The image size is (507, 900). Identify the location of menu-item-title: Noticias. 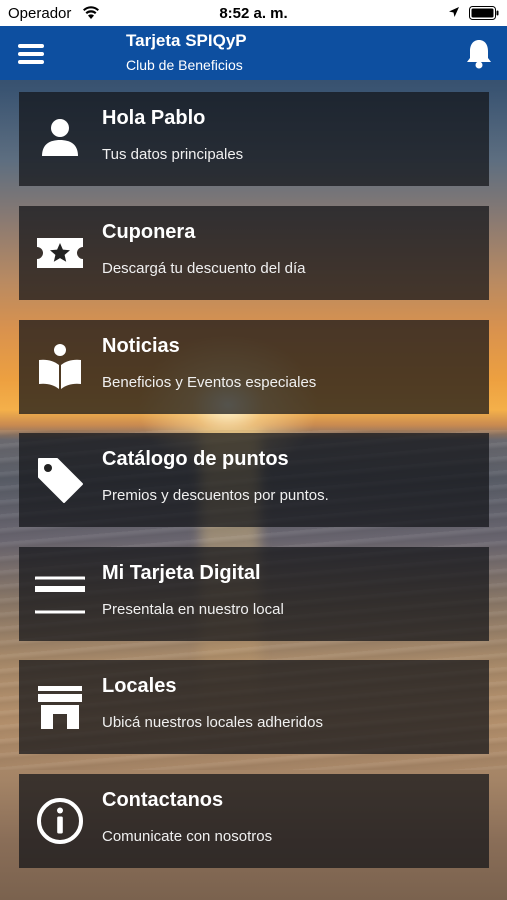
(141, 346).